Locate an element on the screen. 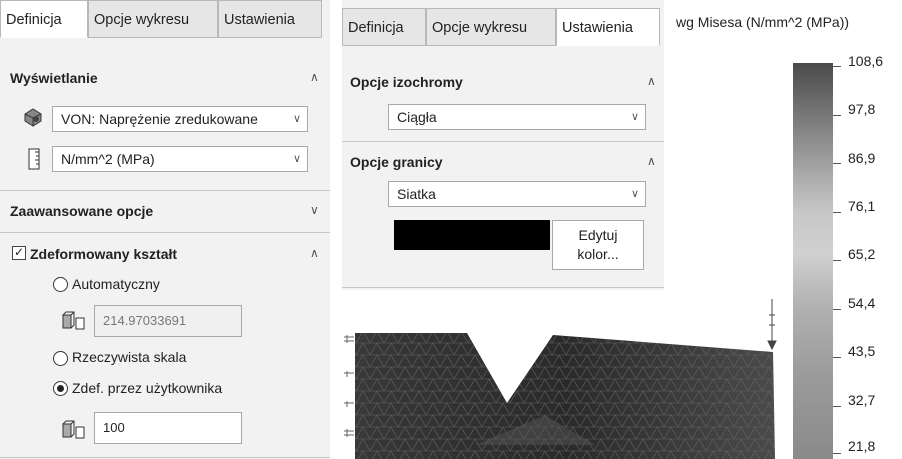  legend-tick-label: 108,6 is located at coordinates (866, 61).